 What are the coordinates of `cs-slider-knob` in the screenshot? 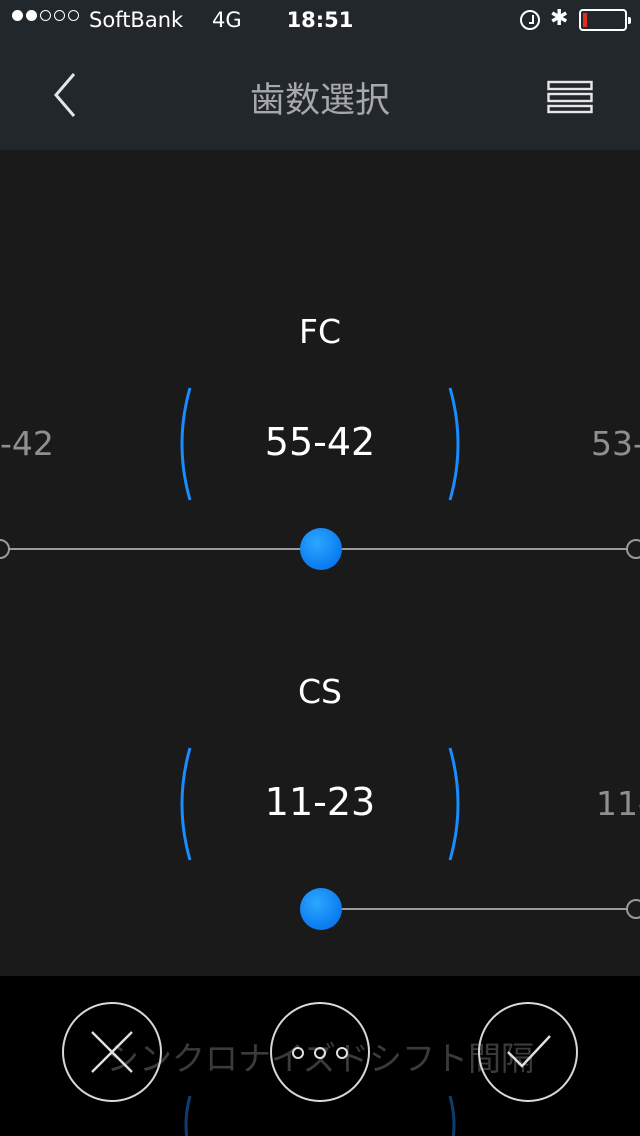 It's located at (321, 909).